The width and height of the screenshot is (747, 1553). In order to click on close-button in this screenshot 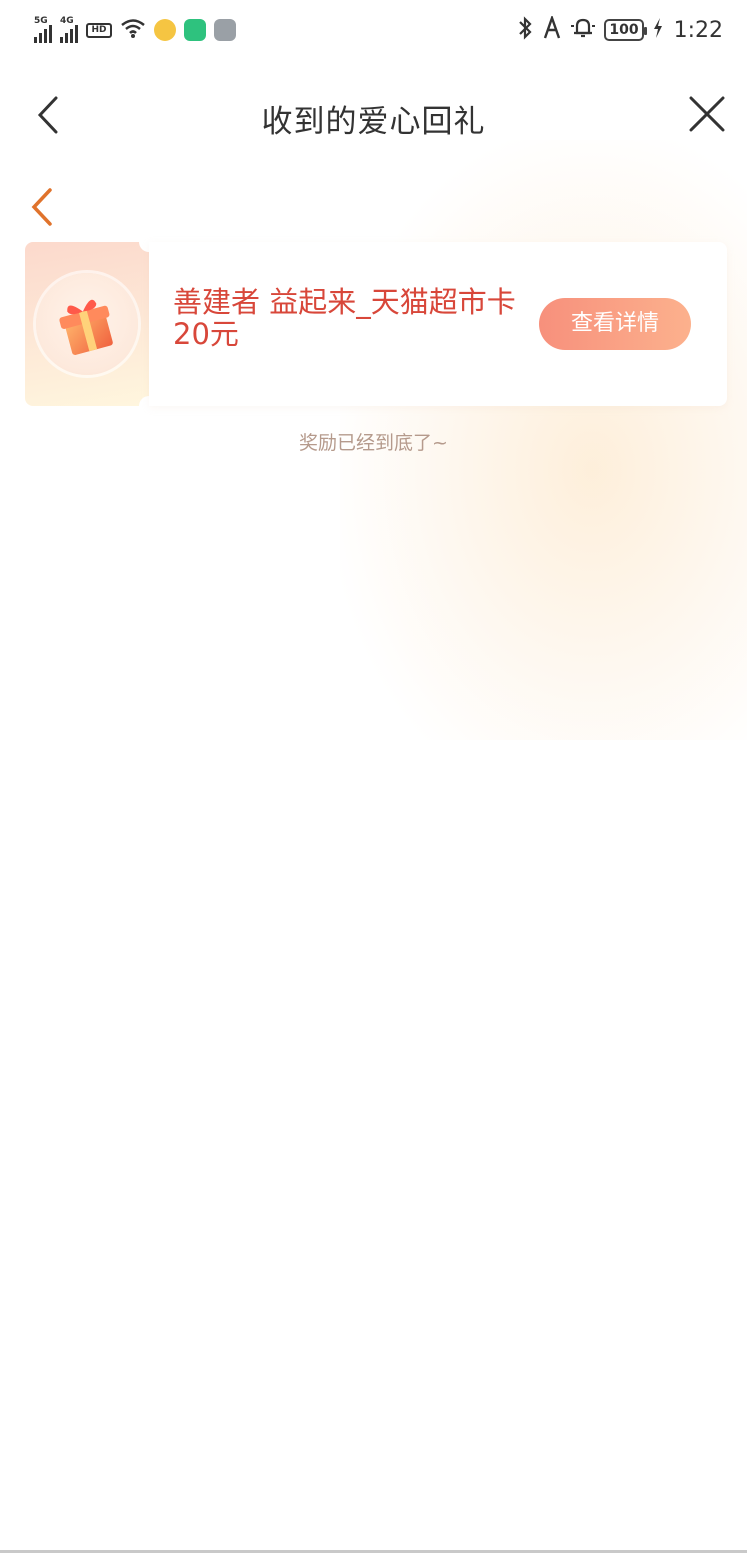, I will do `click(707, 114)`.